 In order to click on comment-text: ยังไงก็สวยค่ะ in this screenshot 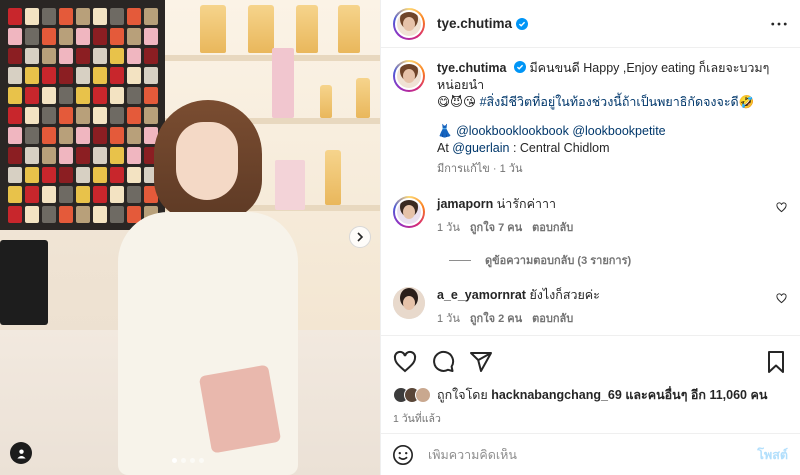, I will do `click(564, 295)`.